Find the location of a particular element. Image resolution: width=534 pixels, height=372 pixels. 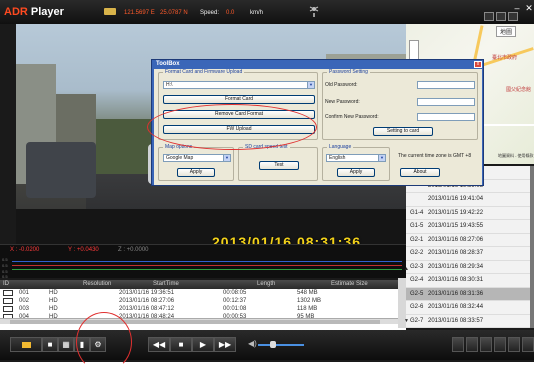

old-password-label: Old Password: is located at coordinates (341, 85).